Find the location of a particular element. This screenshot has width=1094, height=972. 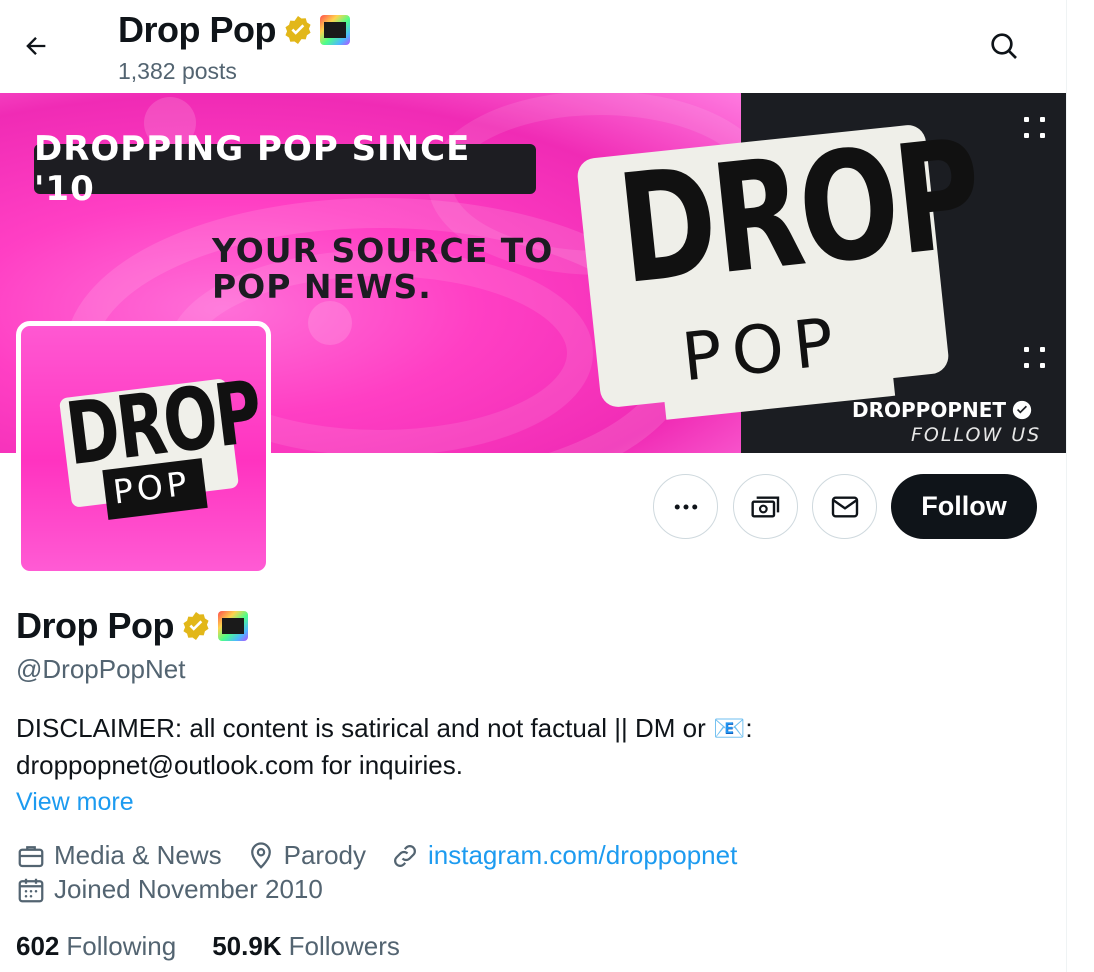

banner-logo-drop: DROP is located at coordinates (798, 213).